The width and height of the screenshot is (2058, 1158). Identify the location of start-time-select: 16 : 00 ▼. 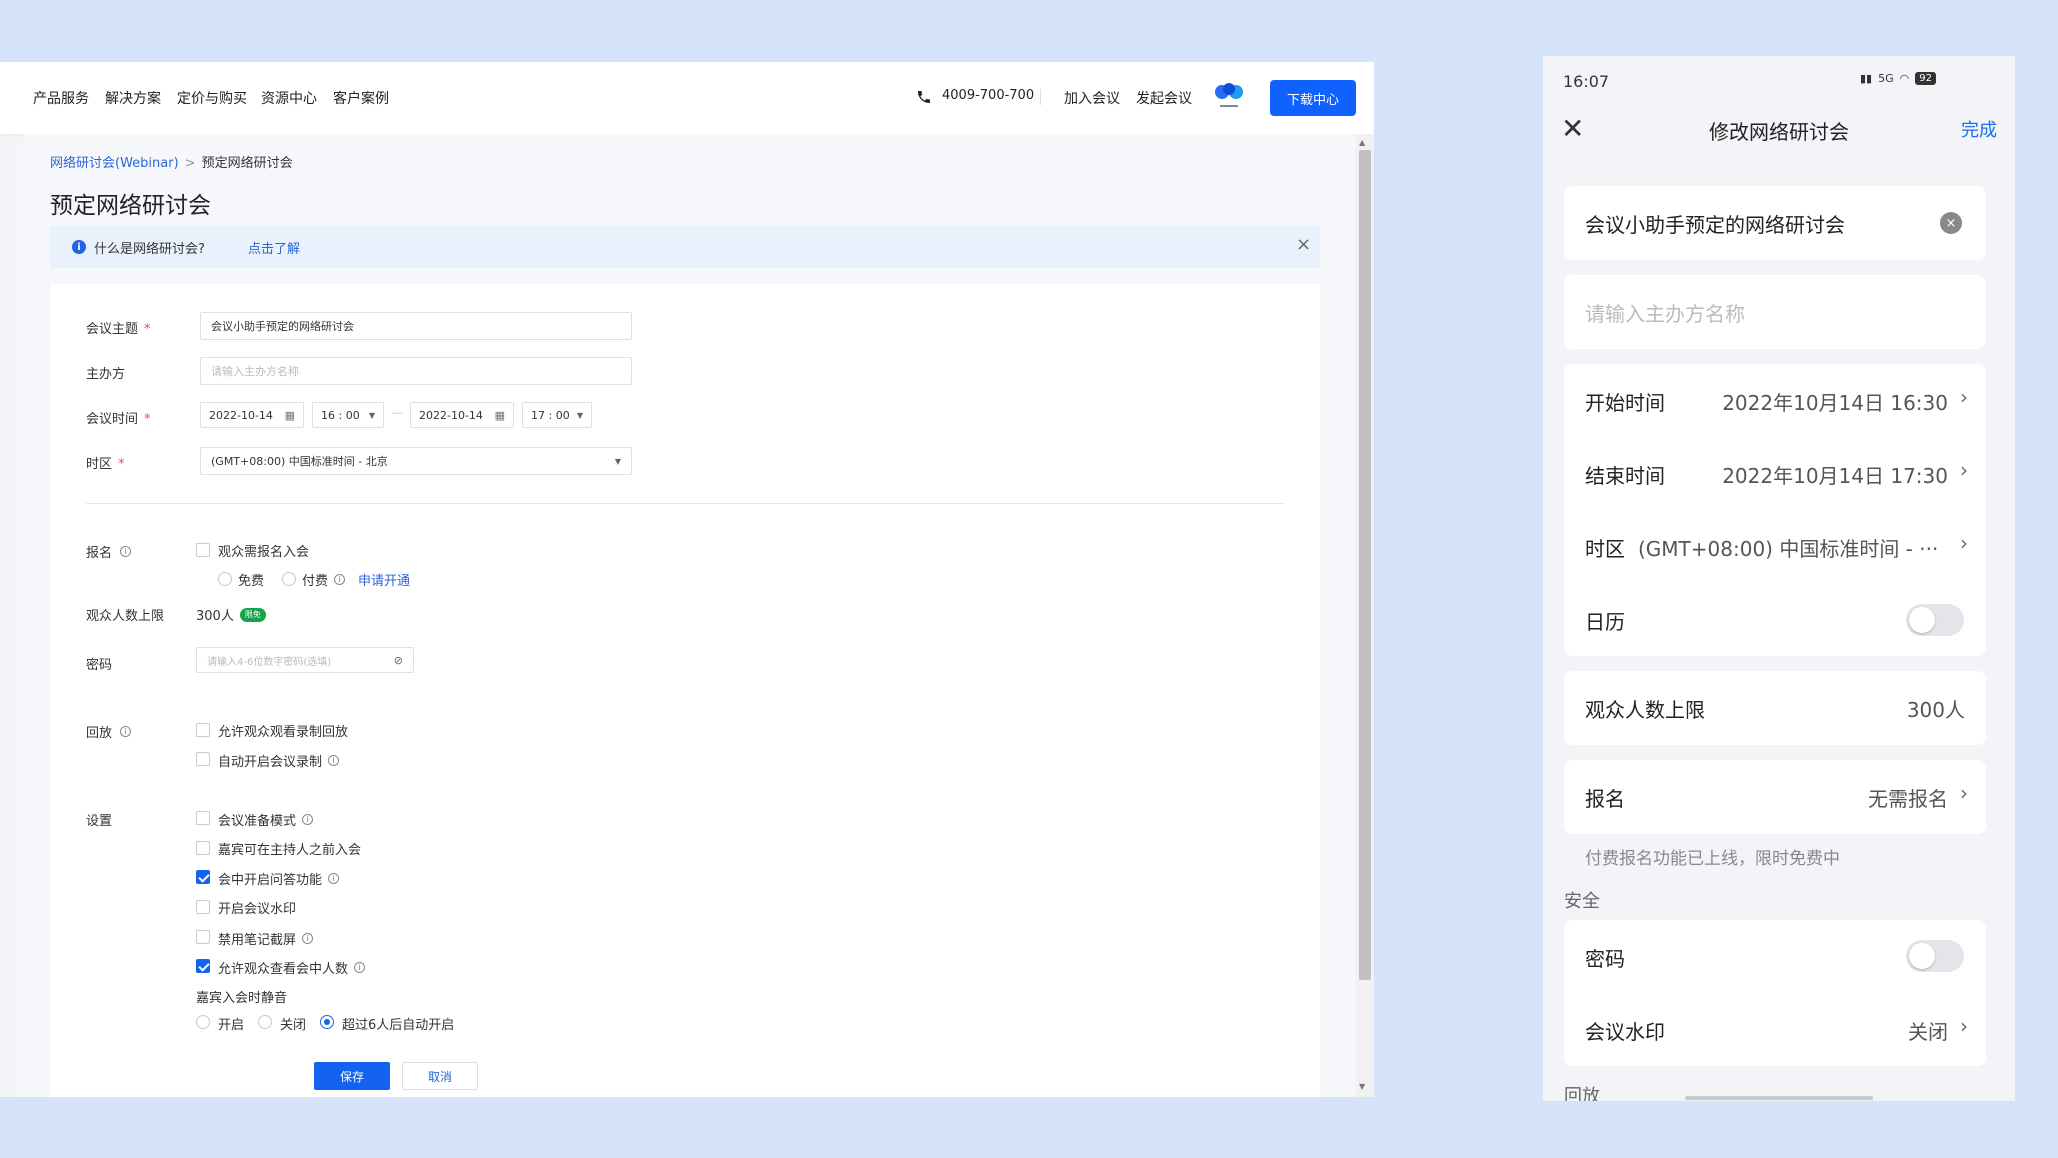
(348, 415).